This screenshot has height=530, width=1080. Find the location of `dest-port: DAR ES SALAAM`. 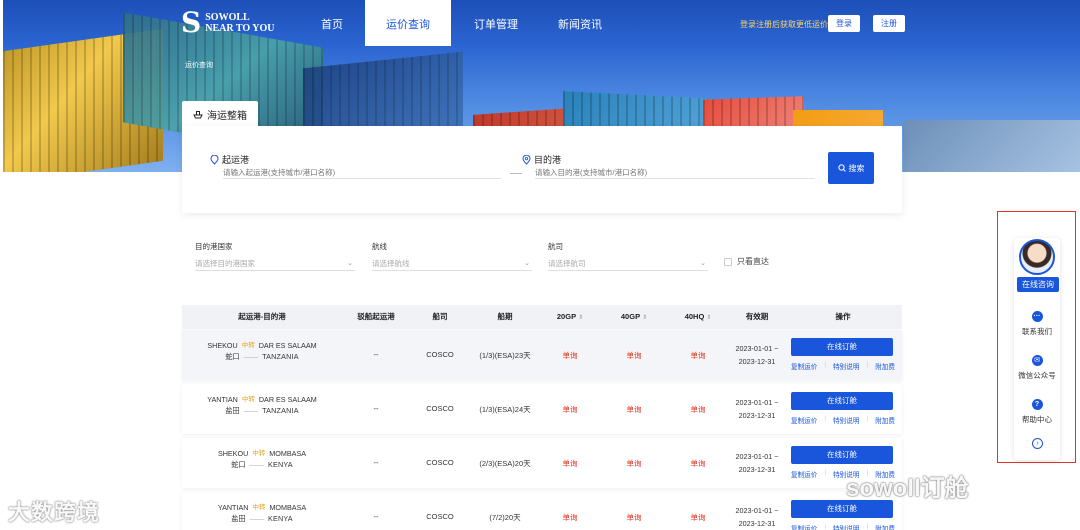

dest-port: DAR ES SALAAM is located at coordinates (287, 345).